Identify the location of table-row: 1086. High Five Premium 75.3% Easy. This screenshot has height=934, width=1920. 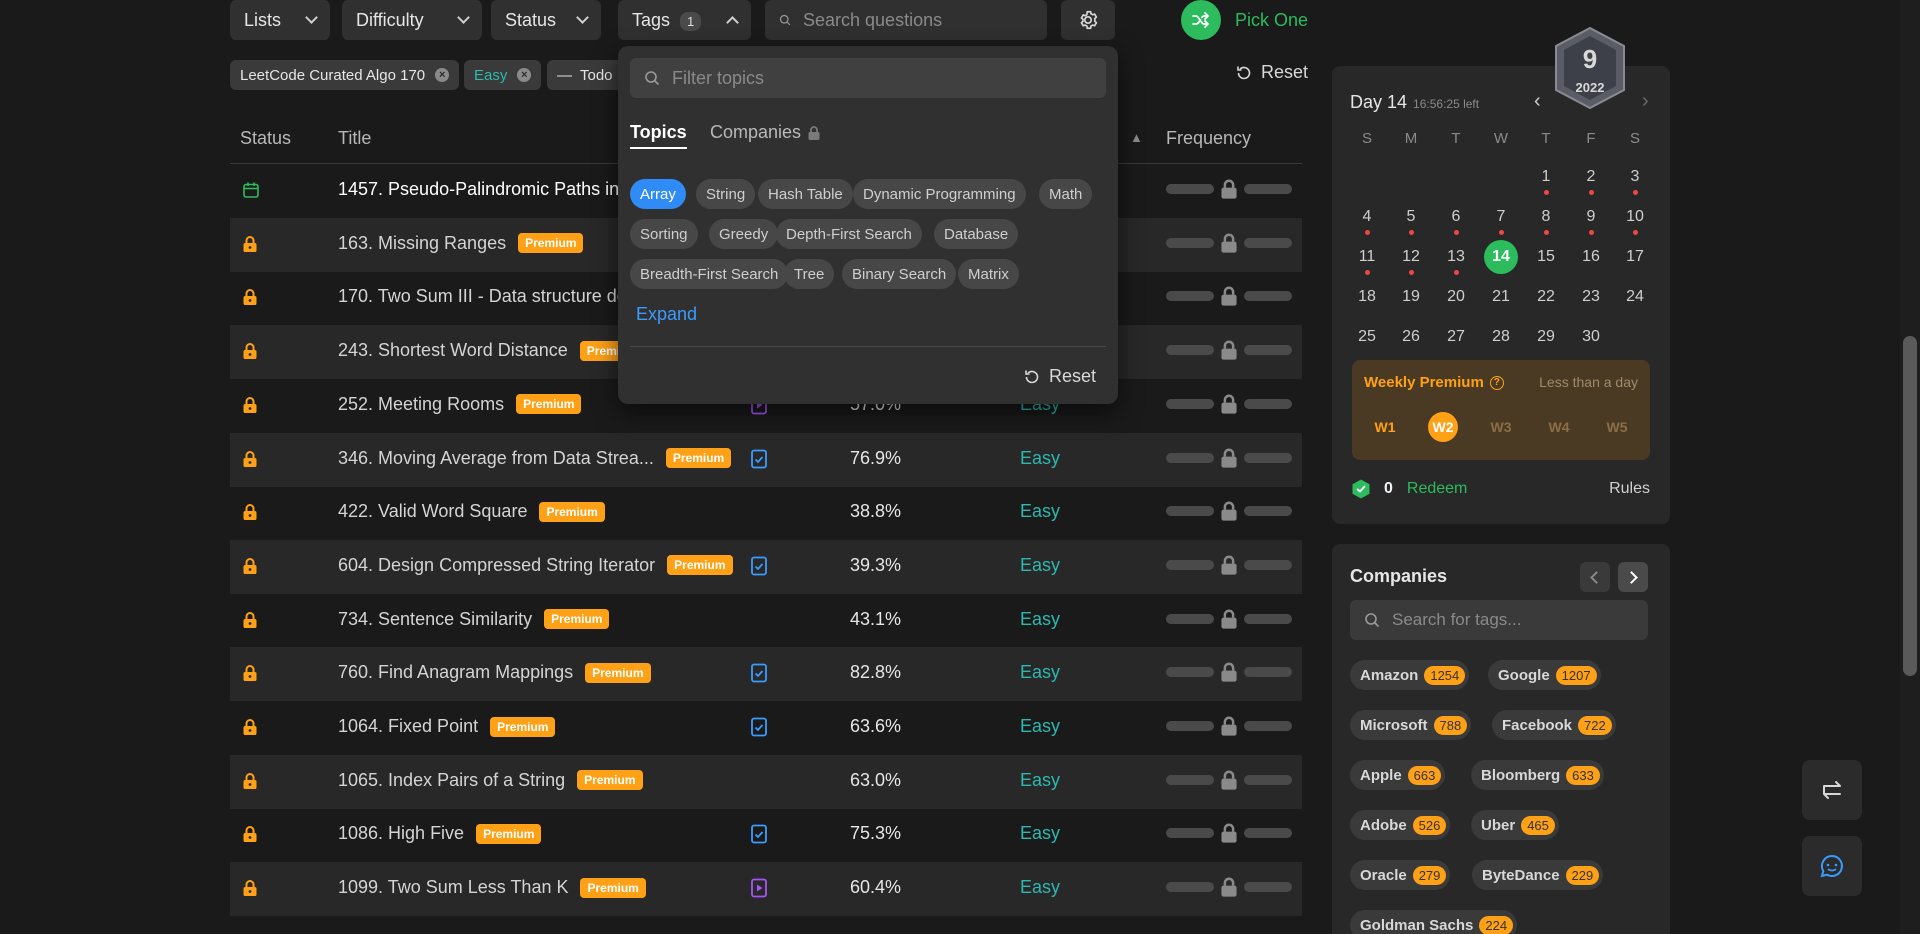
(766, 835).